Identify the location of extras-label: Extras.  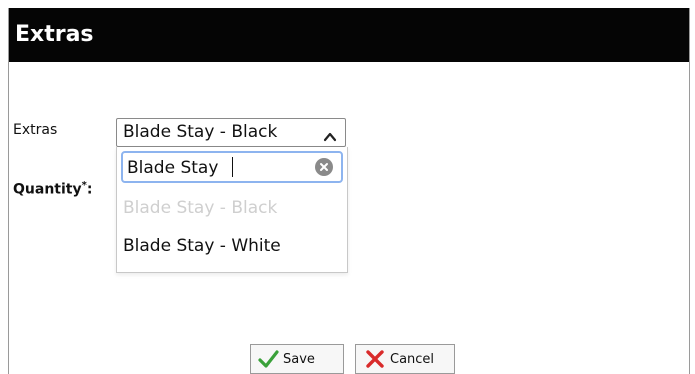
(35, 130).